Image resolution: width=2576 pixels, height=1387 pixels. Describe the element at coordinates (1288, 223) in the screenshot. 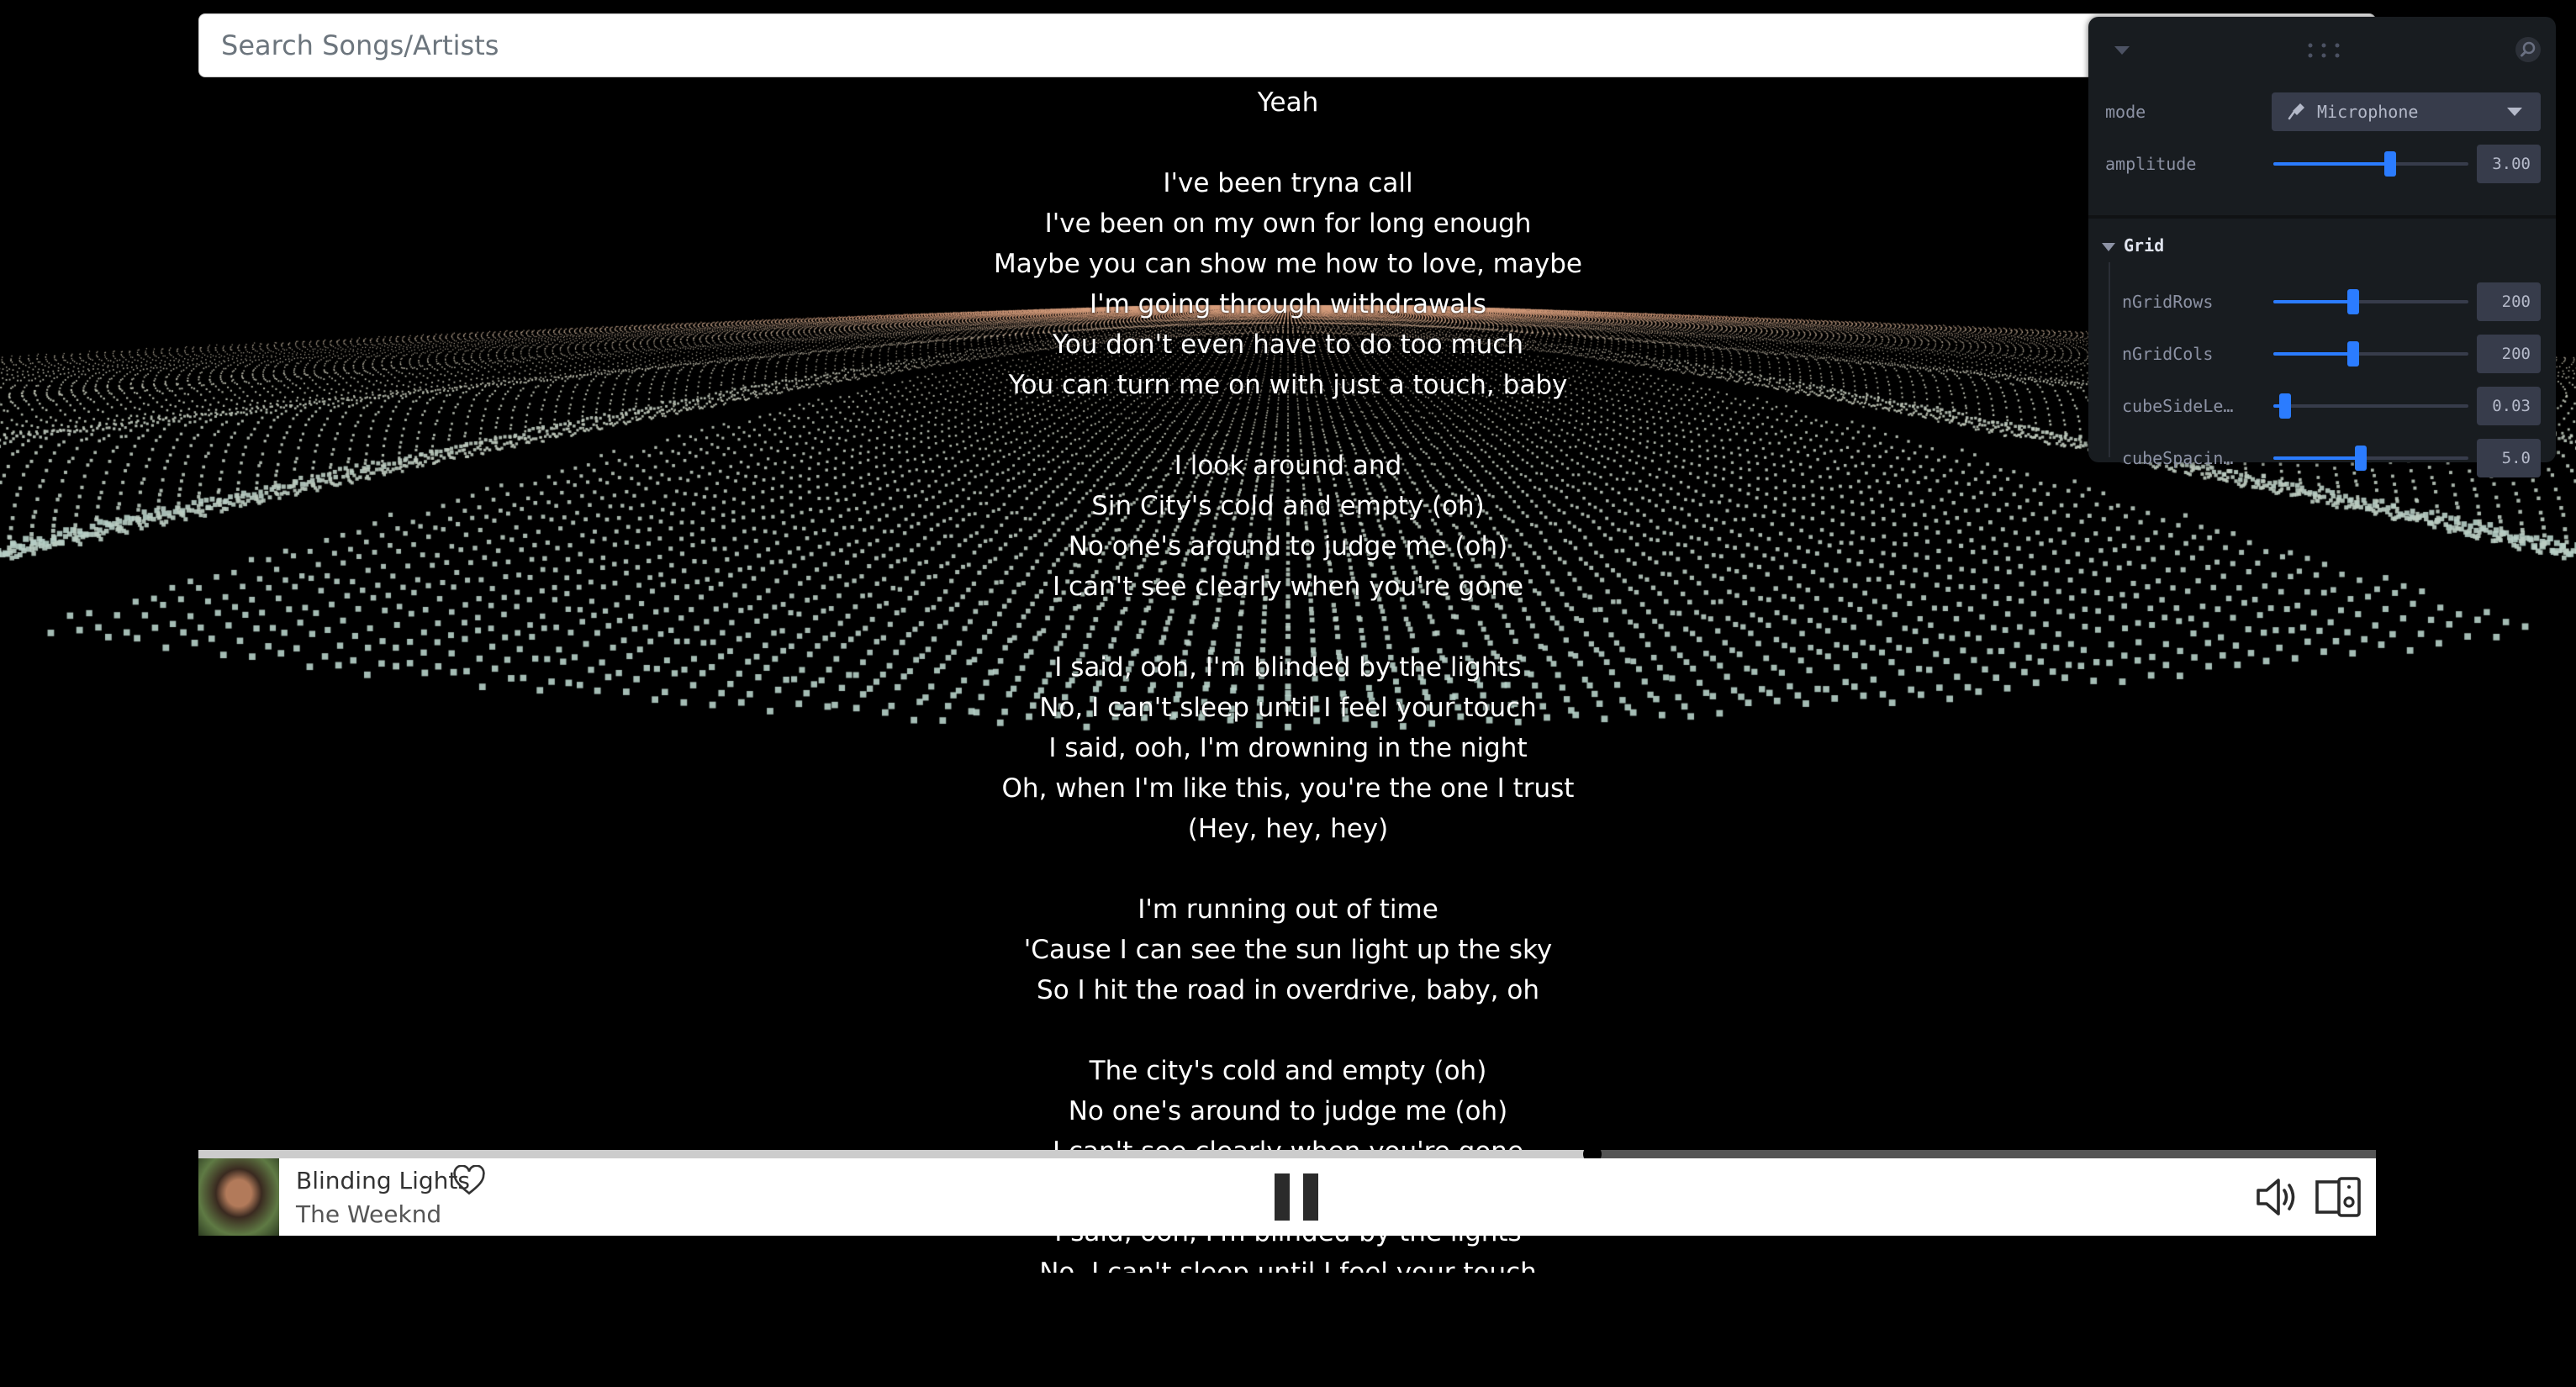

I see `lyric-line: I've been on my own for long enough` at that location.